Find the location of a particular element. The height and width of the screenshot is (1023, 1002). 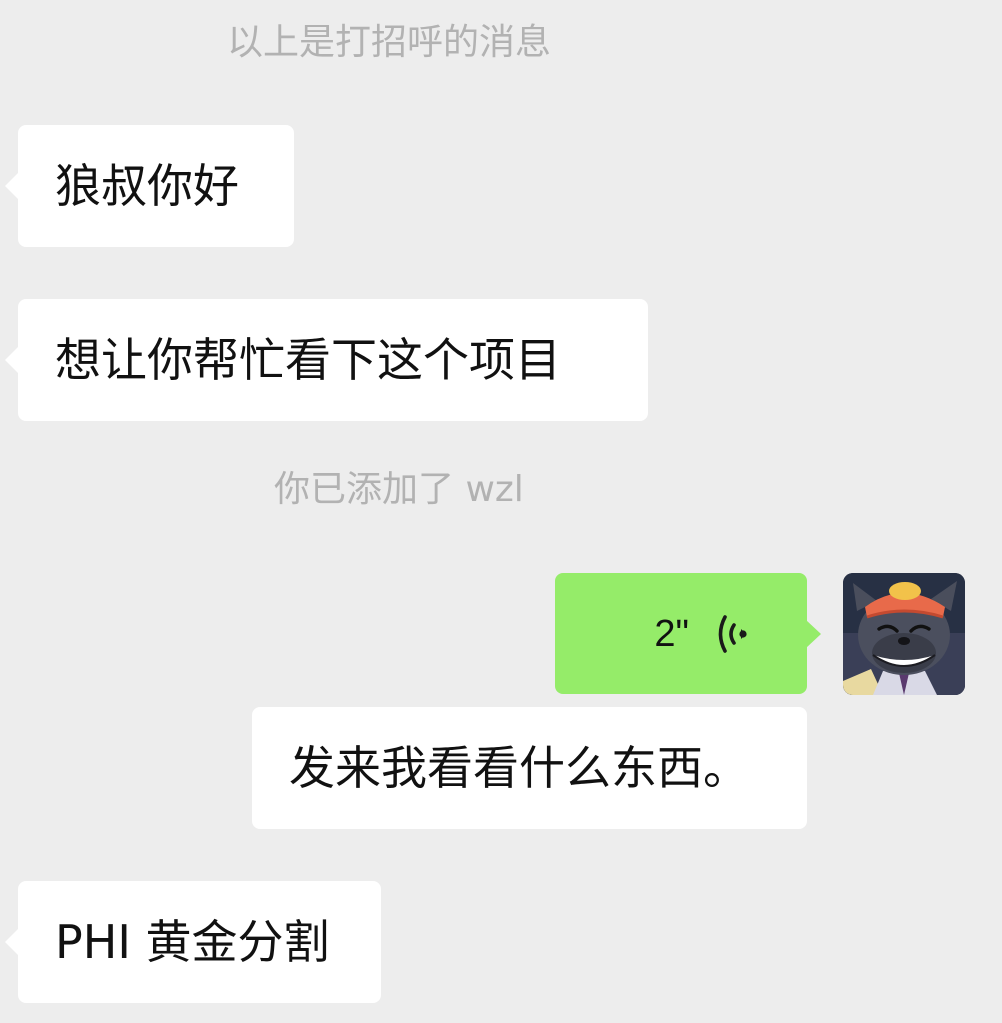

system-notice-greeting: 以上是打招呼的消息 is located at coordinates (389, 42).